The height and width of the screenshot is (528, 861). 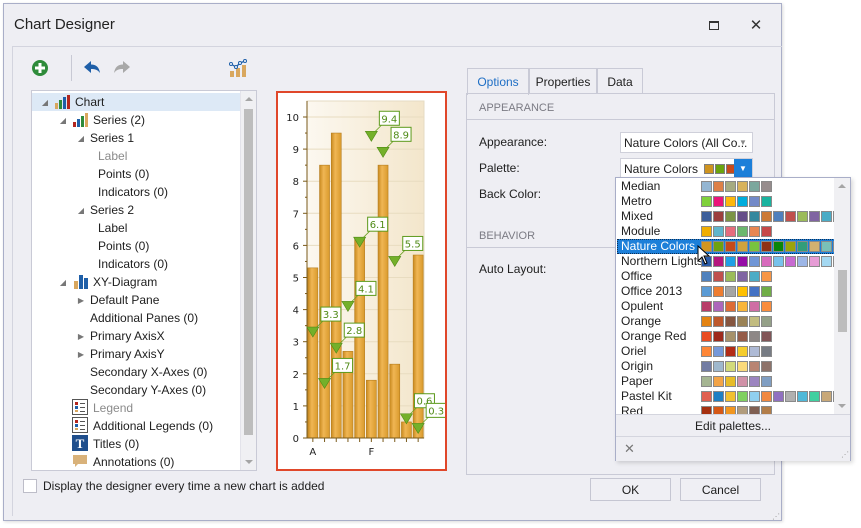 I want to click on palette-item: Oriel, so click(x=726, y=351).